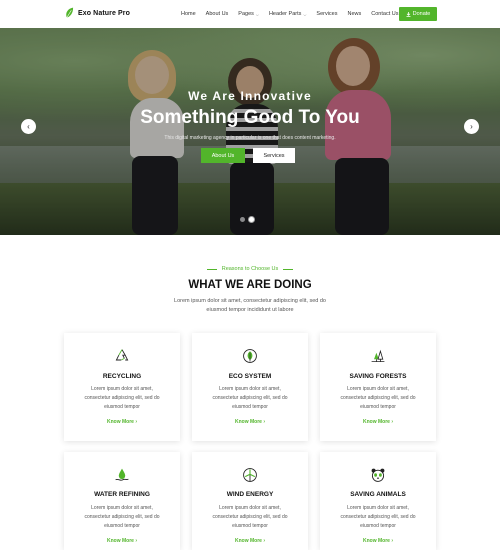 This screenshot has height=550, width=500. I want to click on card-title: ECO SYSTEM, so click(250, 376).